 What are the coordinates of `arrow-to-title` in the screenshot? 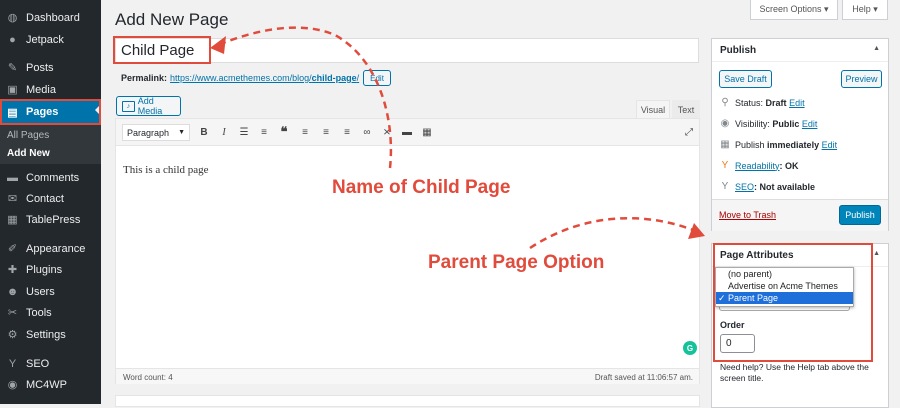 It's located at (305, 97).